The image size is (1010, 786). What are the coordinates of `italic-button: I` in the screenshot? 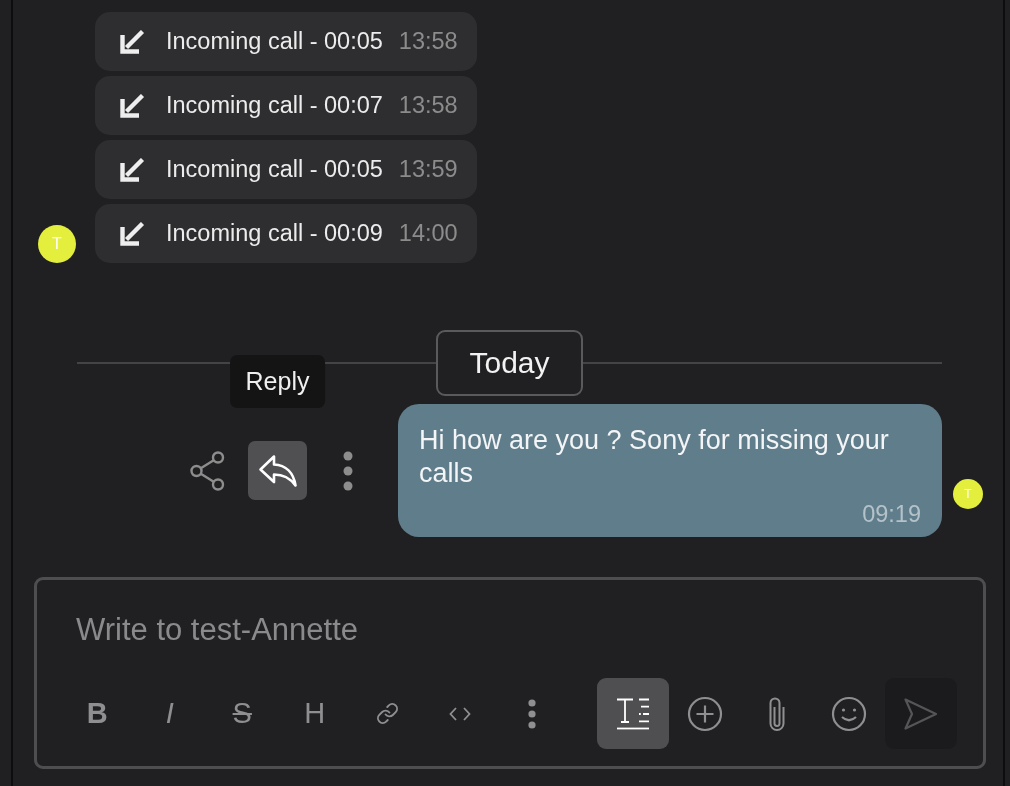 It's located at (169, 713).